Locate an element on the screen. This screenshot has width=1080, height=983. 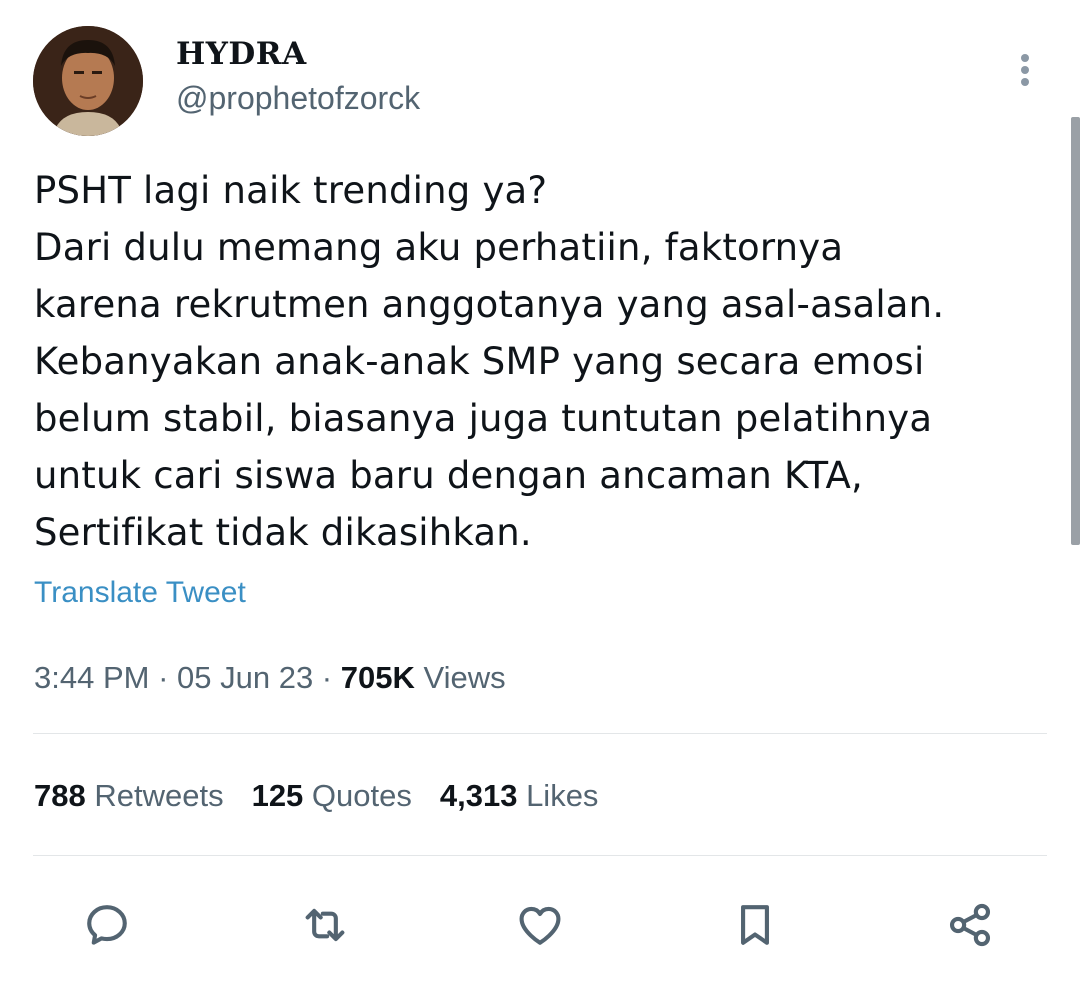
avatar-portrait-icon is located at coordinates (88, 81).